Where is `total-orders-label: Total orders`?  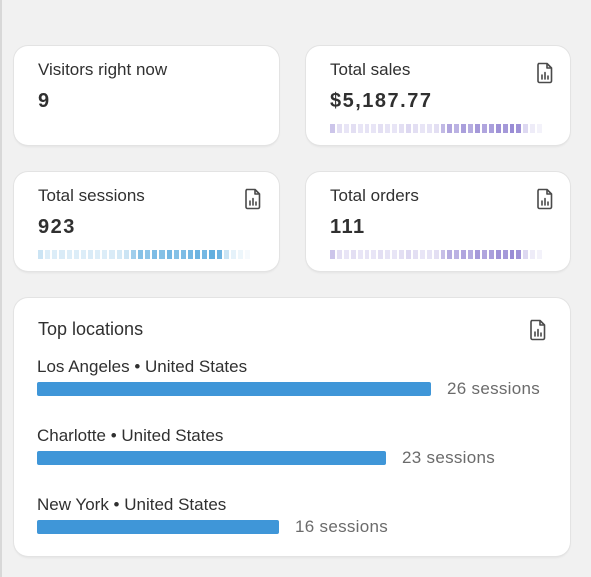 total-orders-label: Total orders is located at coordinates (374, 195).